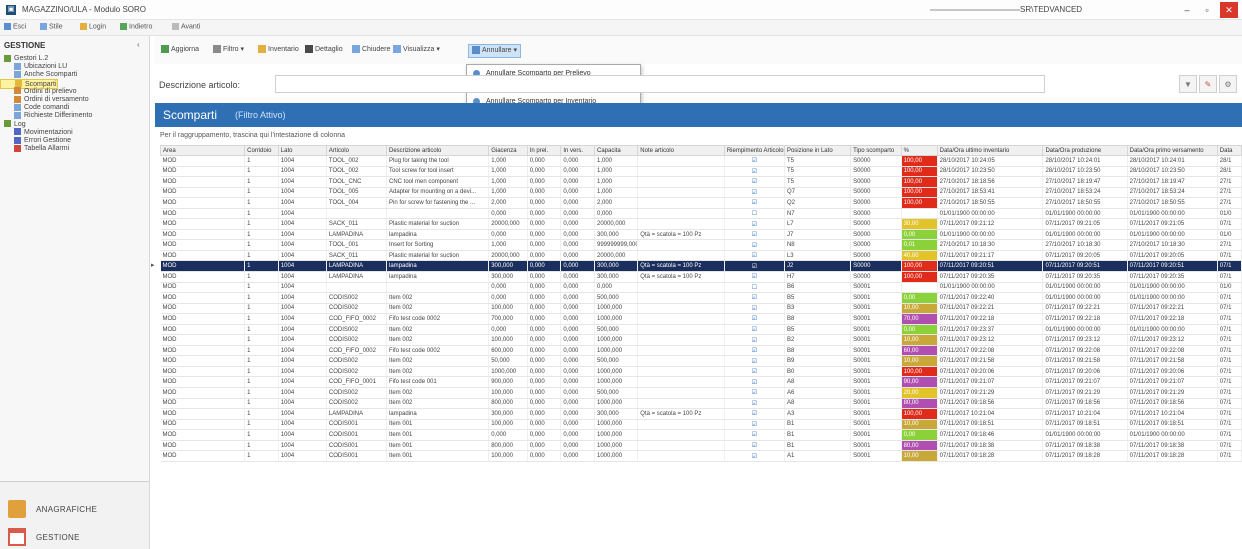 The height and width of the screenshot is (549, 1242). I want to click on toolbar-dettaglio-button: Dettaglio, so click(324, 51).